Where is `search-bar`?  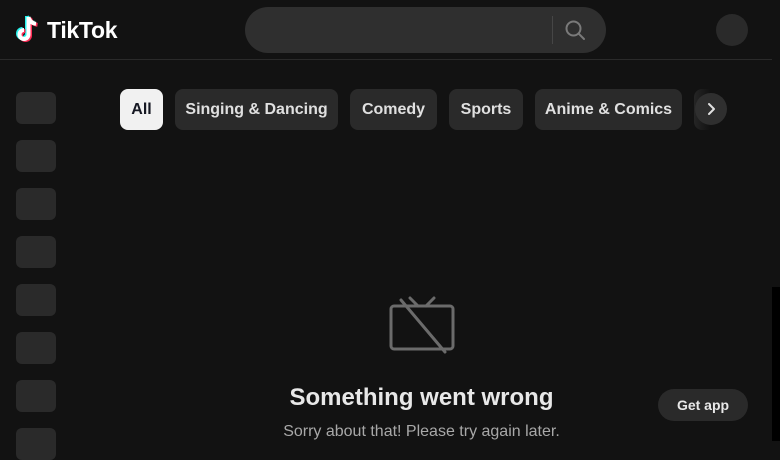 search-bar is located at coordinates (425, 30).